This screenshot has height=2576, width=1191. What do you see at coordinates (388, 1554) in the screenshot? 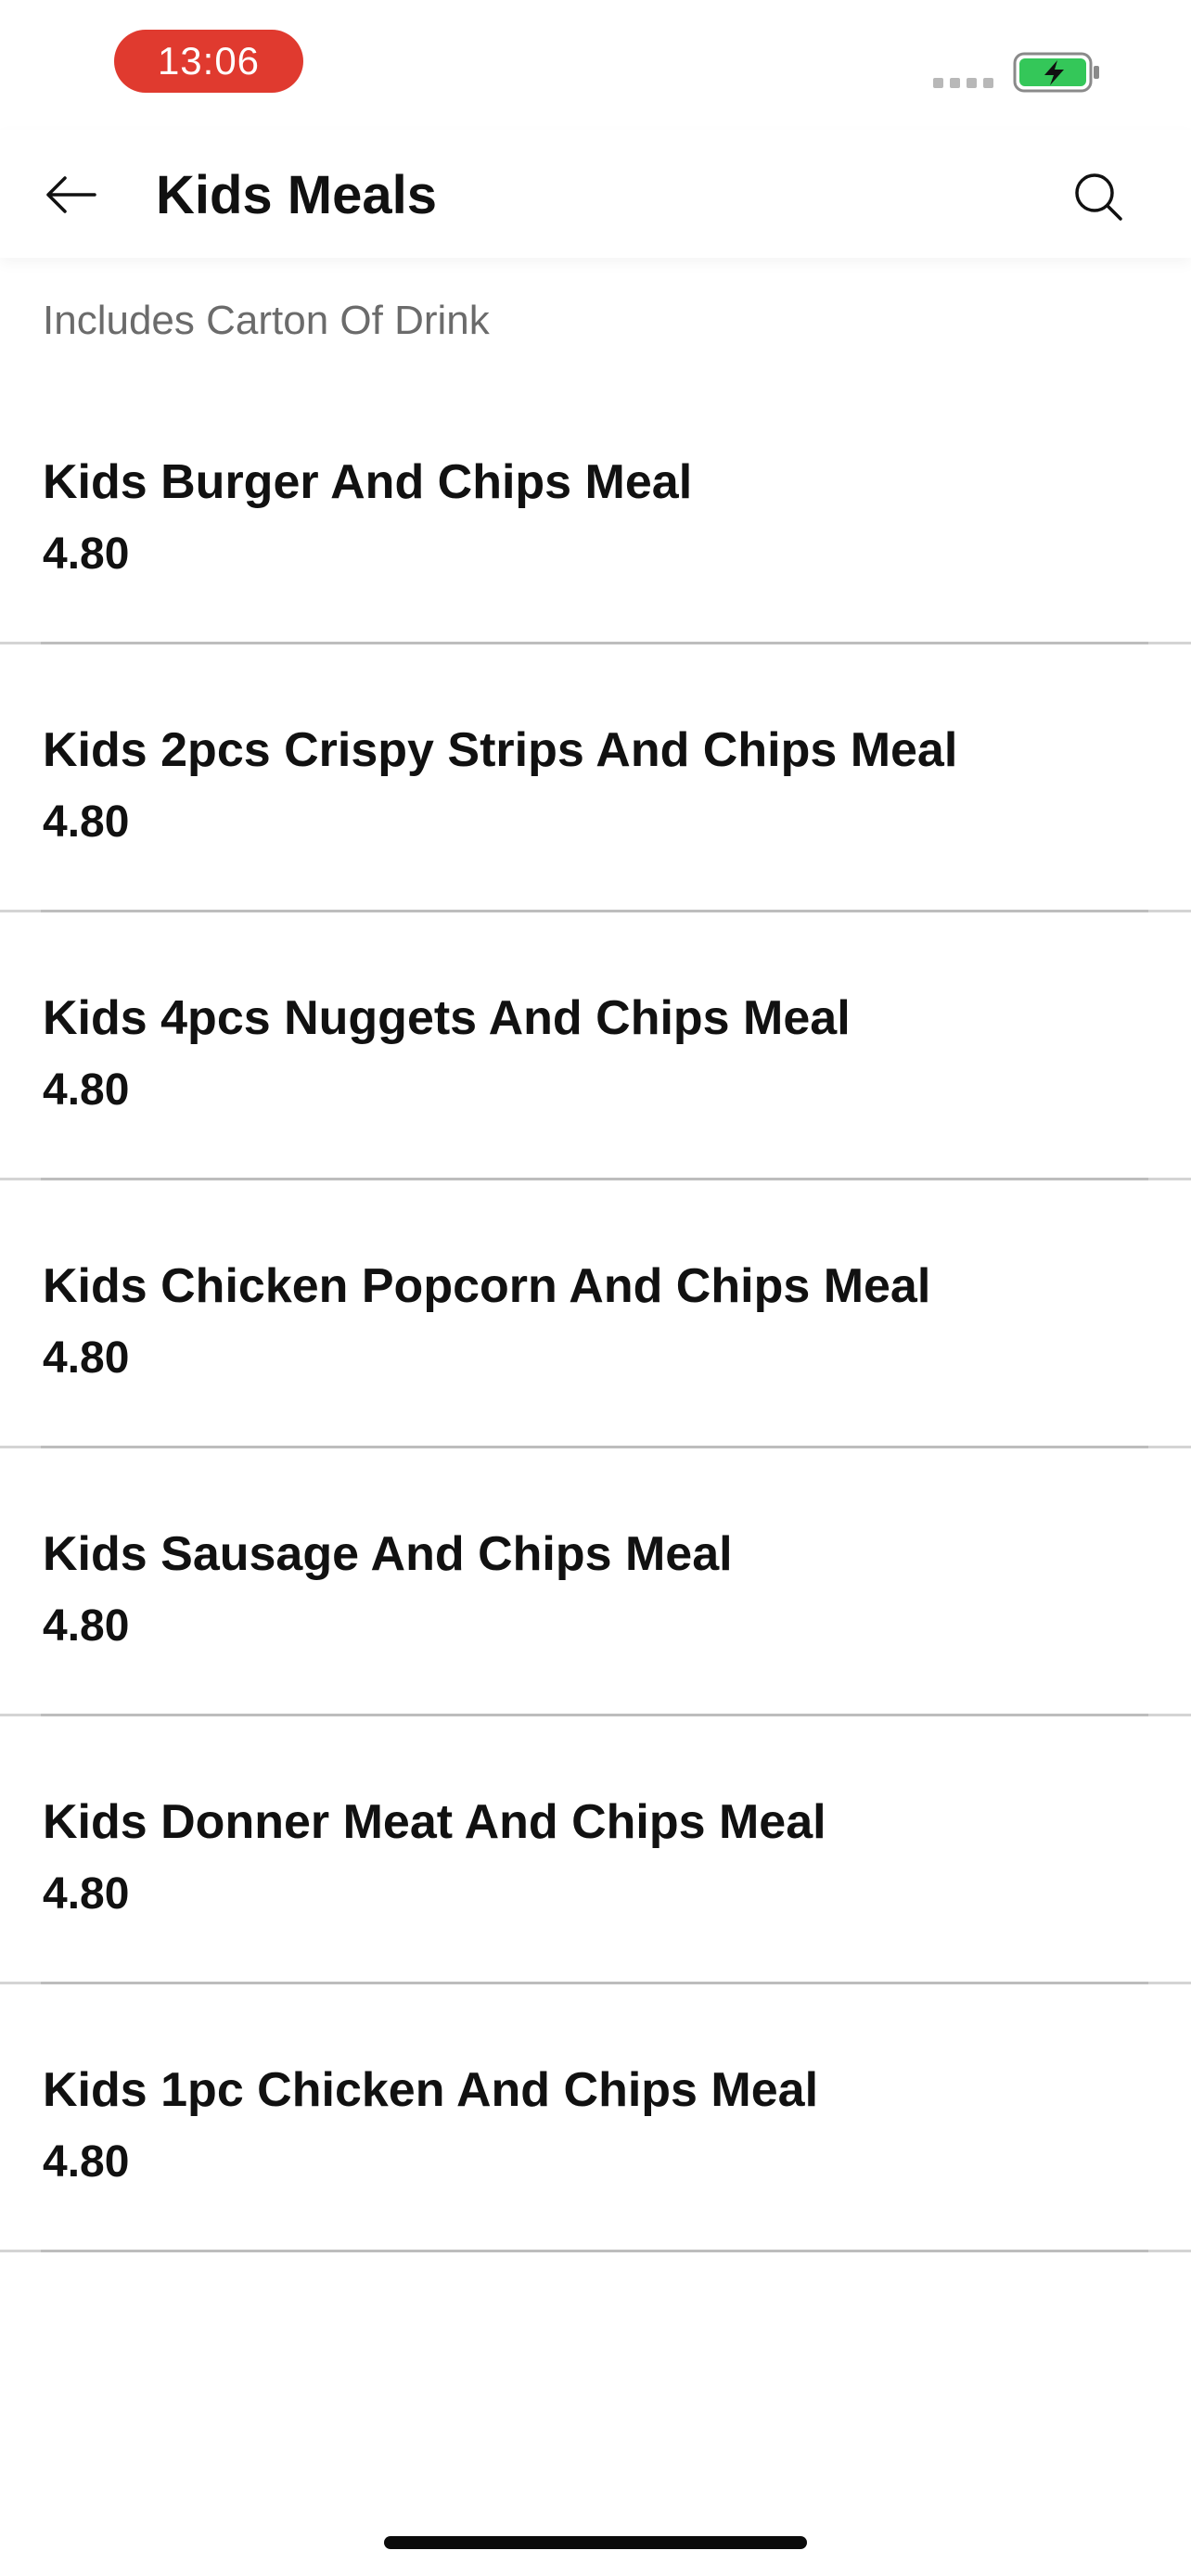
I see `menu-item-name: Kids Sausage And Chips Meal` at bounding box center [388, 1554].